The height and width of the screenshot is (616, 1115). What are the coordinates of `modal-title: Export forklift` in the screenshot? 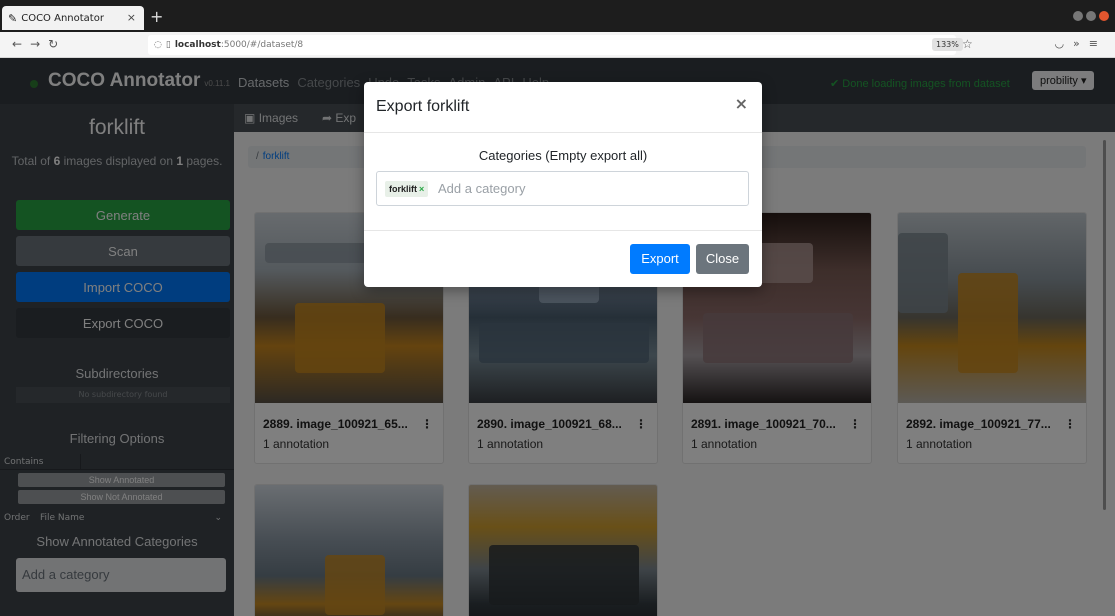 It's located at (423, 106).